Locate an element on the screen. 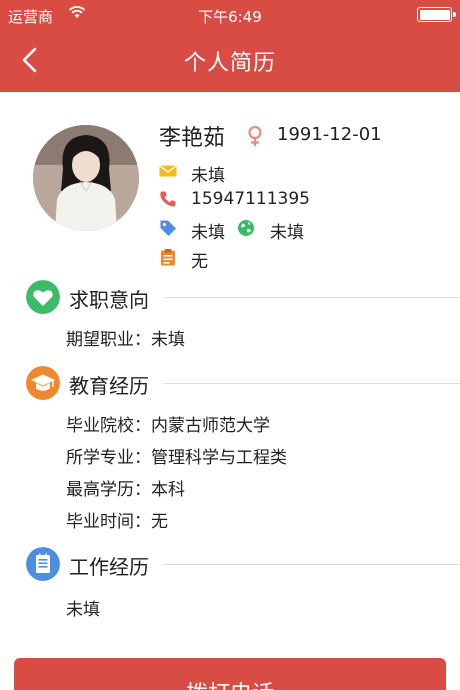  section-header: 工作经历 is located at coordinates (230, 565).